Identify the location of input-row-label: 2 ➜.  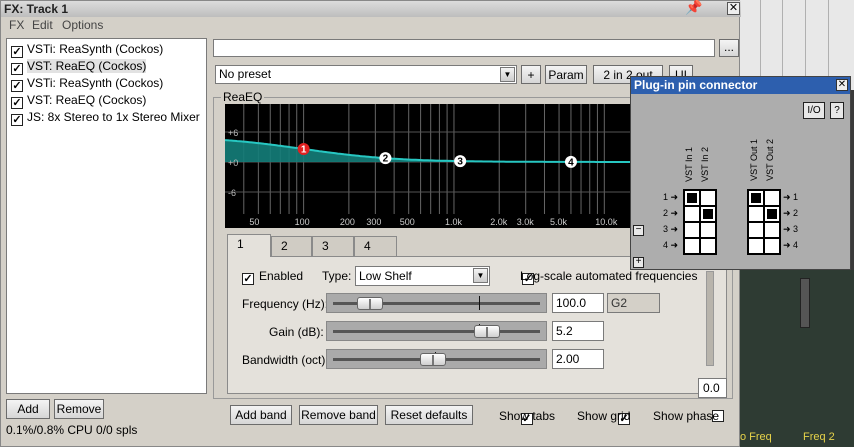
(671, 213).